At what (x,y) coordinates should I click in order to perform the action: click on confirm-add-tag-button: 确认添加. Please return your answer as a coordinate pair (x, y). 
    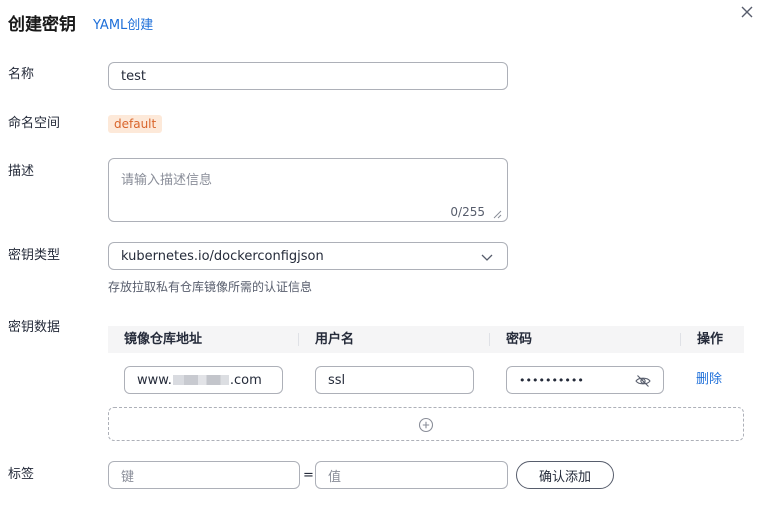
    Looking at the image, I should click on (565, 475).